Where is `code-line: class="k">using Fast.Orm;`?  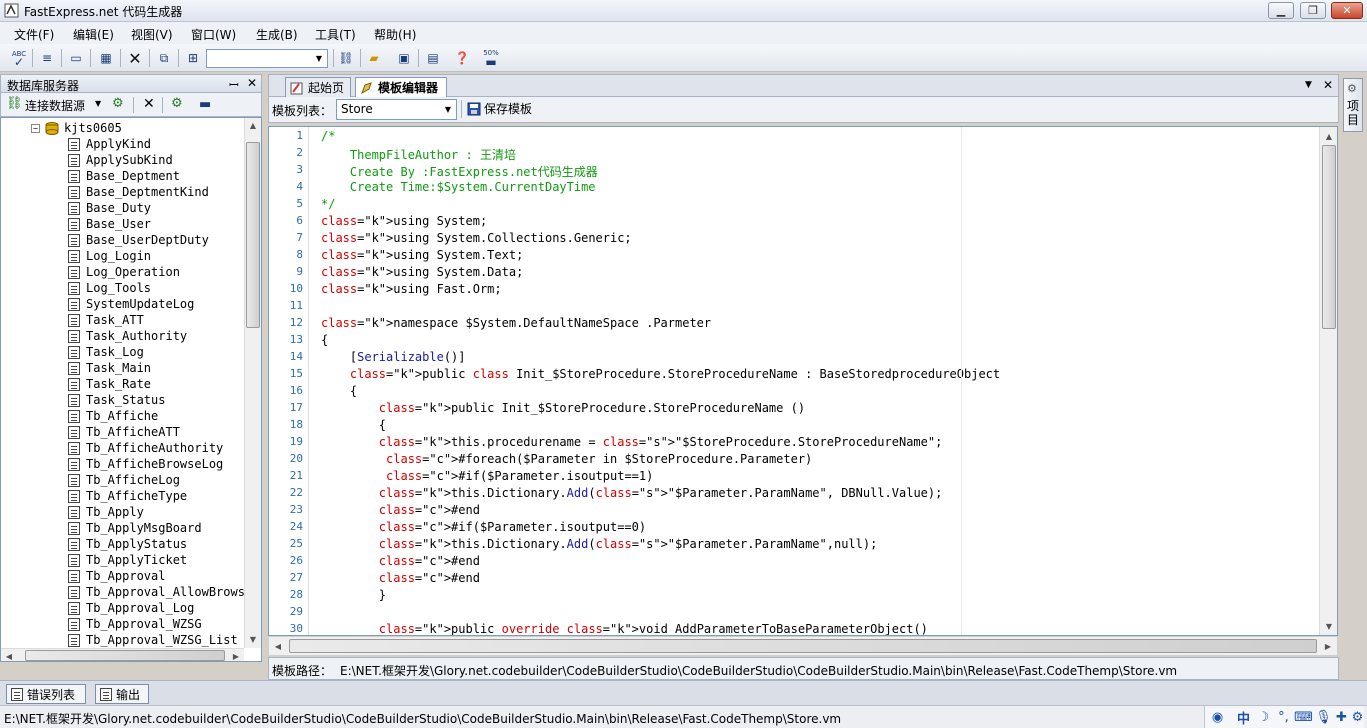
code-line: class="k">using Fast.Orm; is located at coordinates (411, 289).